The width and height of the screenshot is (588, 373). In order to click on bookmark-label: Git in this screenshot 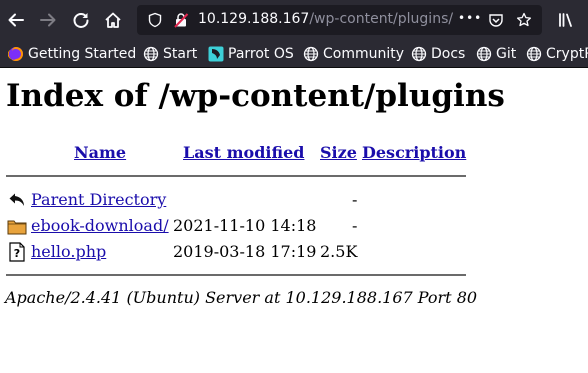, I will do `click(506, 54)`.